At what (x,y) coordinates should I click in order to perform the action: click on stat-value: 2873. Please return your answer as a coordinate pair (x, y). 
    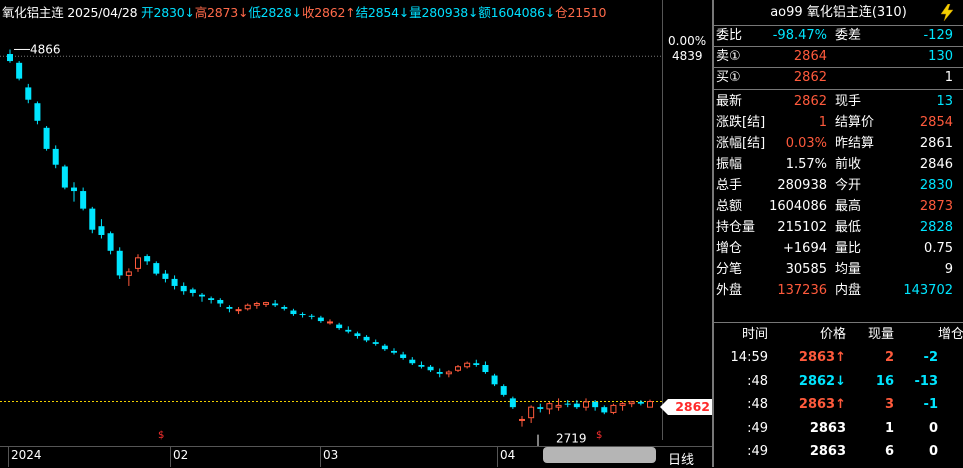
    Looking at the image, I should click on (936, 206).